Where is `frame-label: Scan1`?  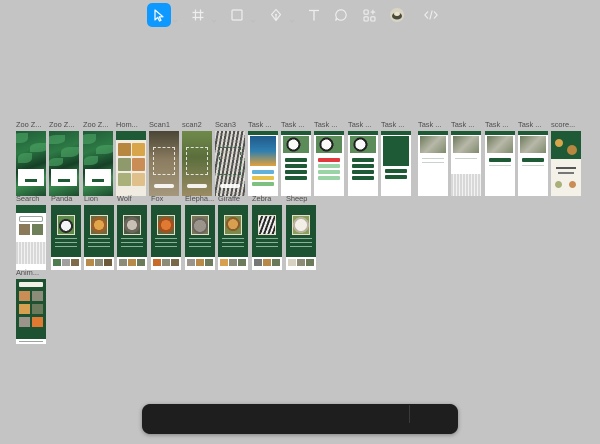 frame-label: Scan1 is located at coordinates (165, 125).